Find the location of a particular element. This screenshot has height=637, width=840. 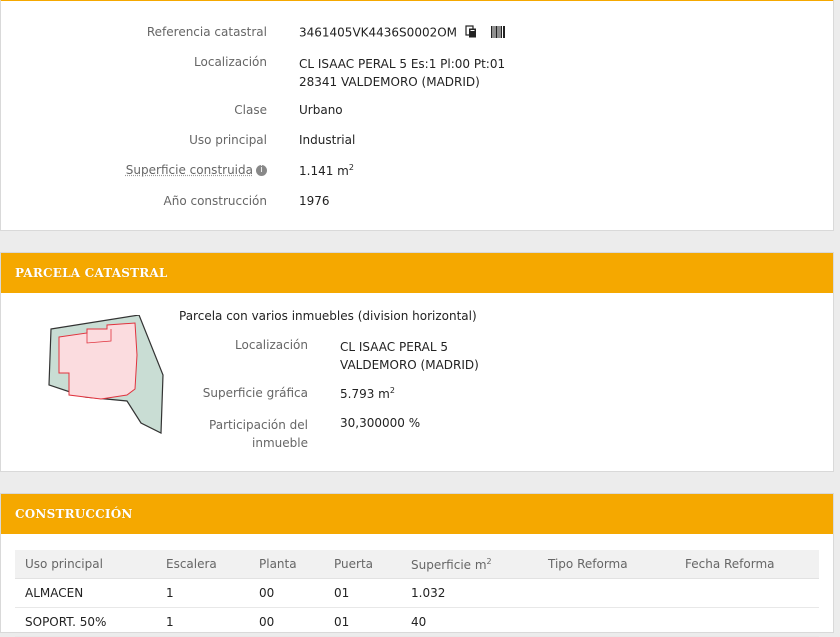

parcela-localizacion-value: CL ISAAC PERAL 5 VALDEMORO (MADRID) is located at coordinates (409, 356).